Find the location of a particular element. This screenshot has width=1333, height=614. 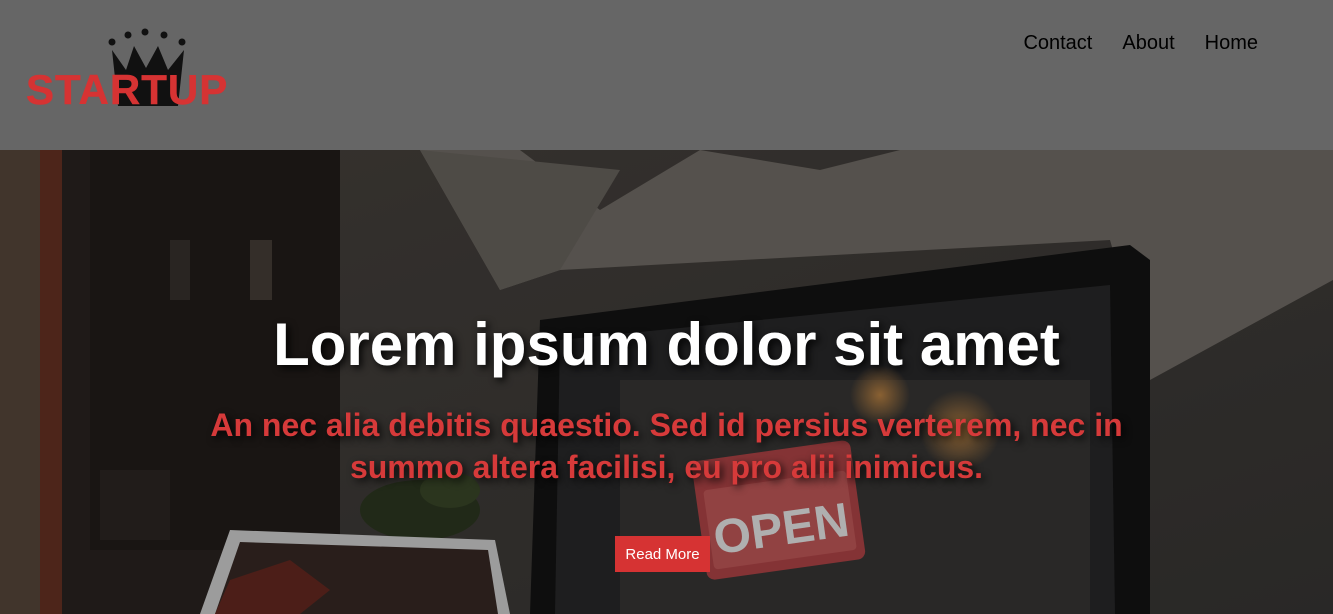

crown-logo-icon: STARTUP is located at coordinates (127, 69).